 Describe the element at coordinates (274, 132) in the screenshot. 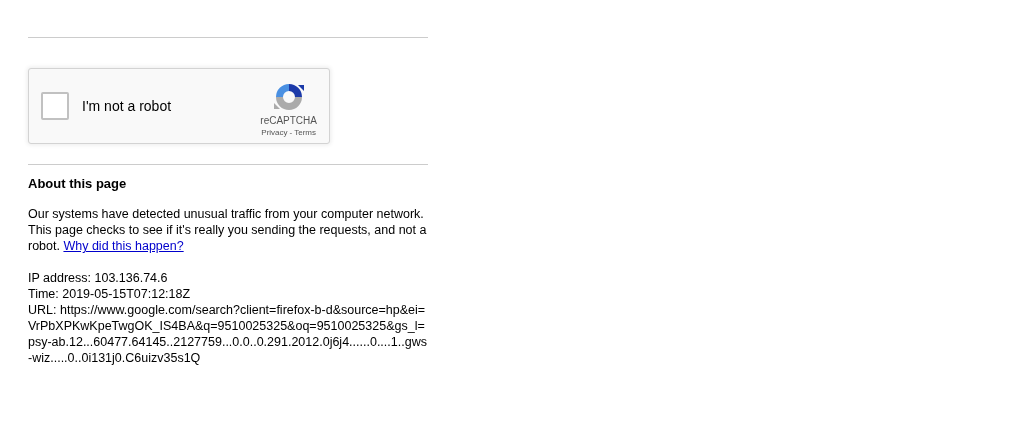

I see `privacy-link: Privacy` at that location.